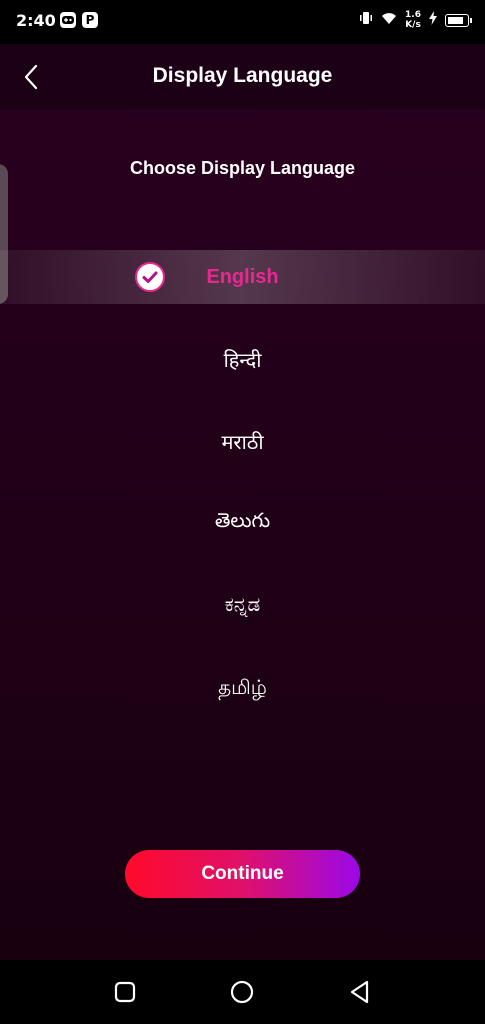 Image resolution: width=485 pixels, height=1024 pixels. Describe the element at coordinates (433, 20) in the screenshot. I see `charging-icon` at that location.